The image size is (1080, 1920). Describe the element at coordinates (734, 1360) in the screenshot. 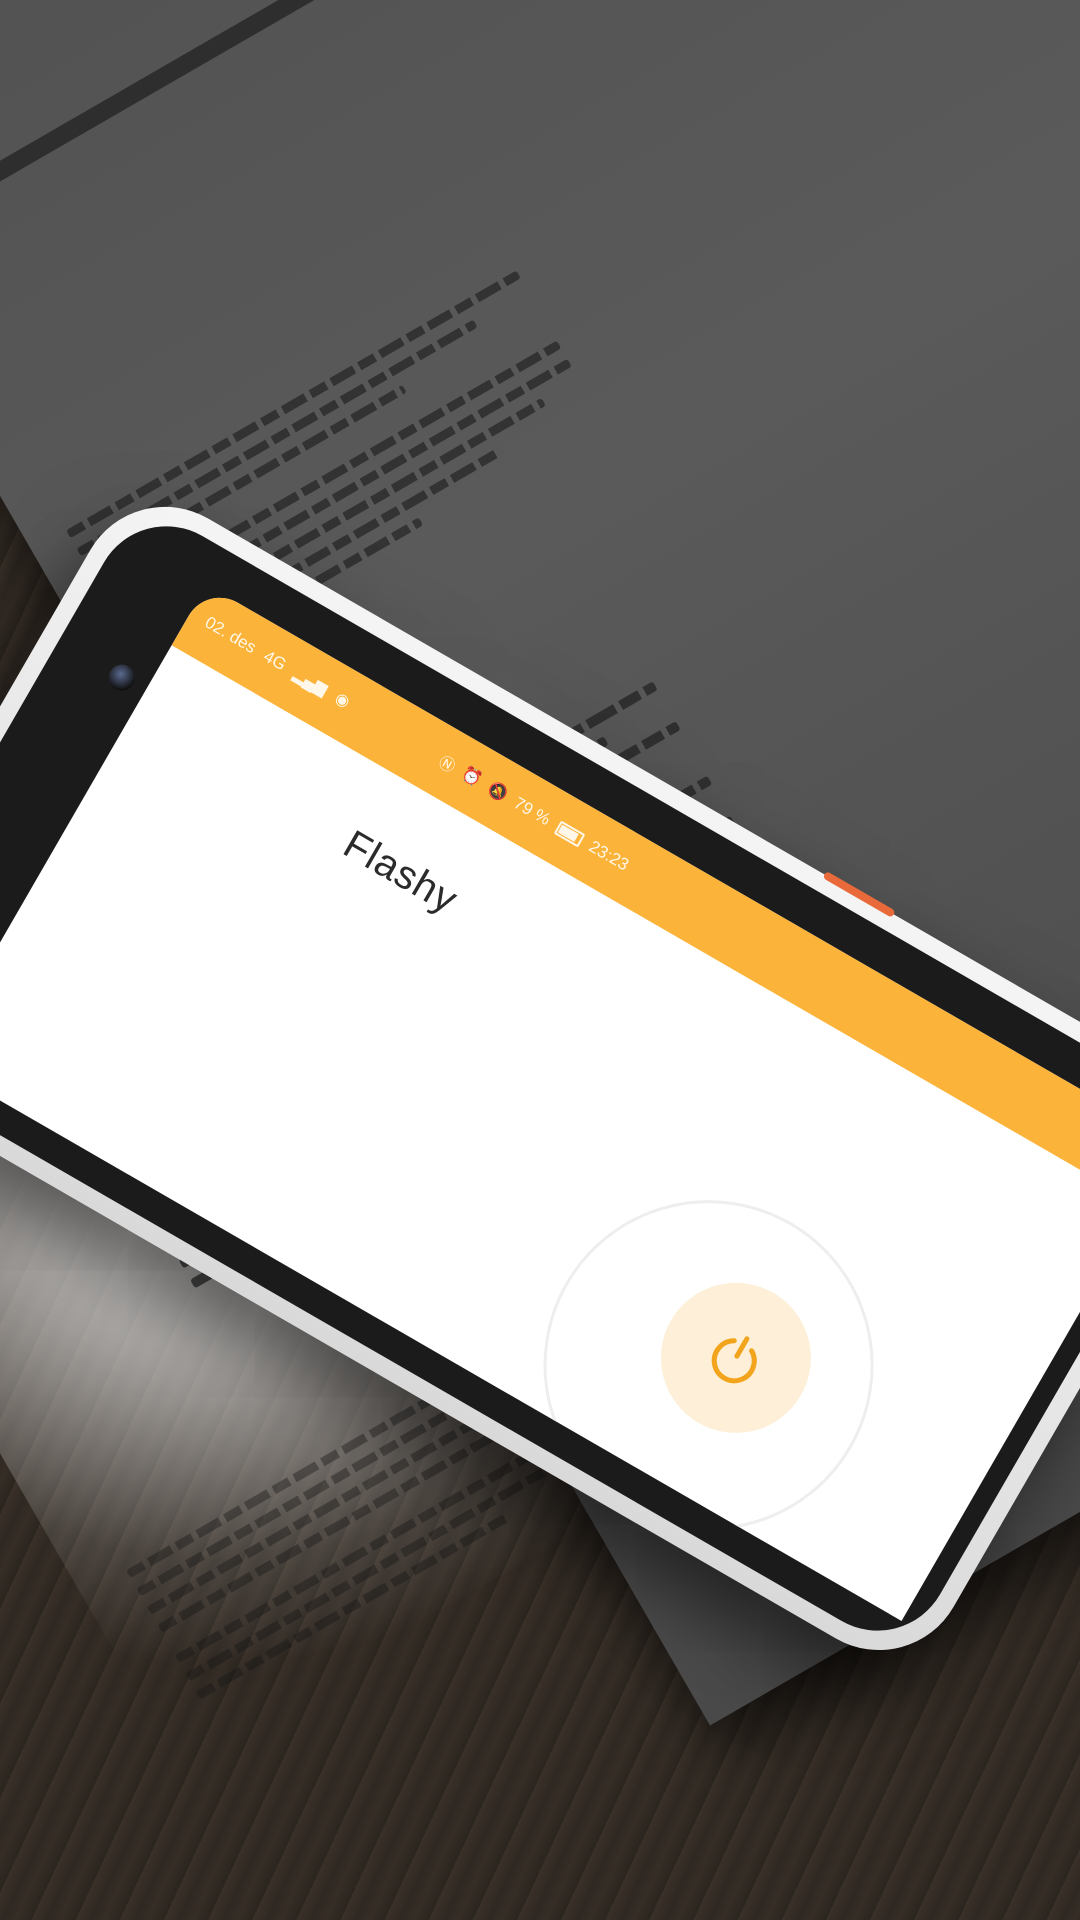

I see `power-icon` at that location.